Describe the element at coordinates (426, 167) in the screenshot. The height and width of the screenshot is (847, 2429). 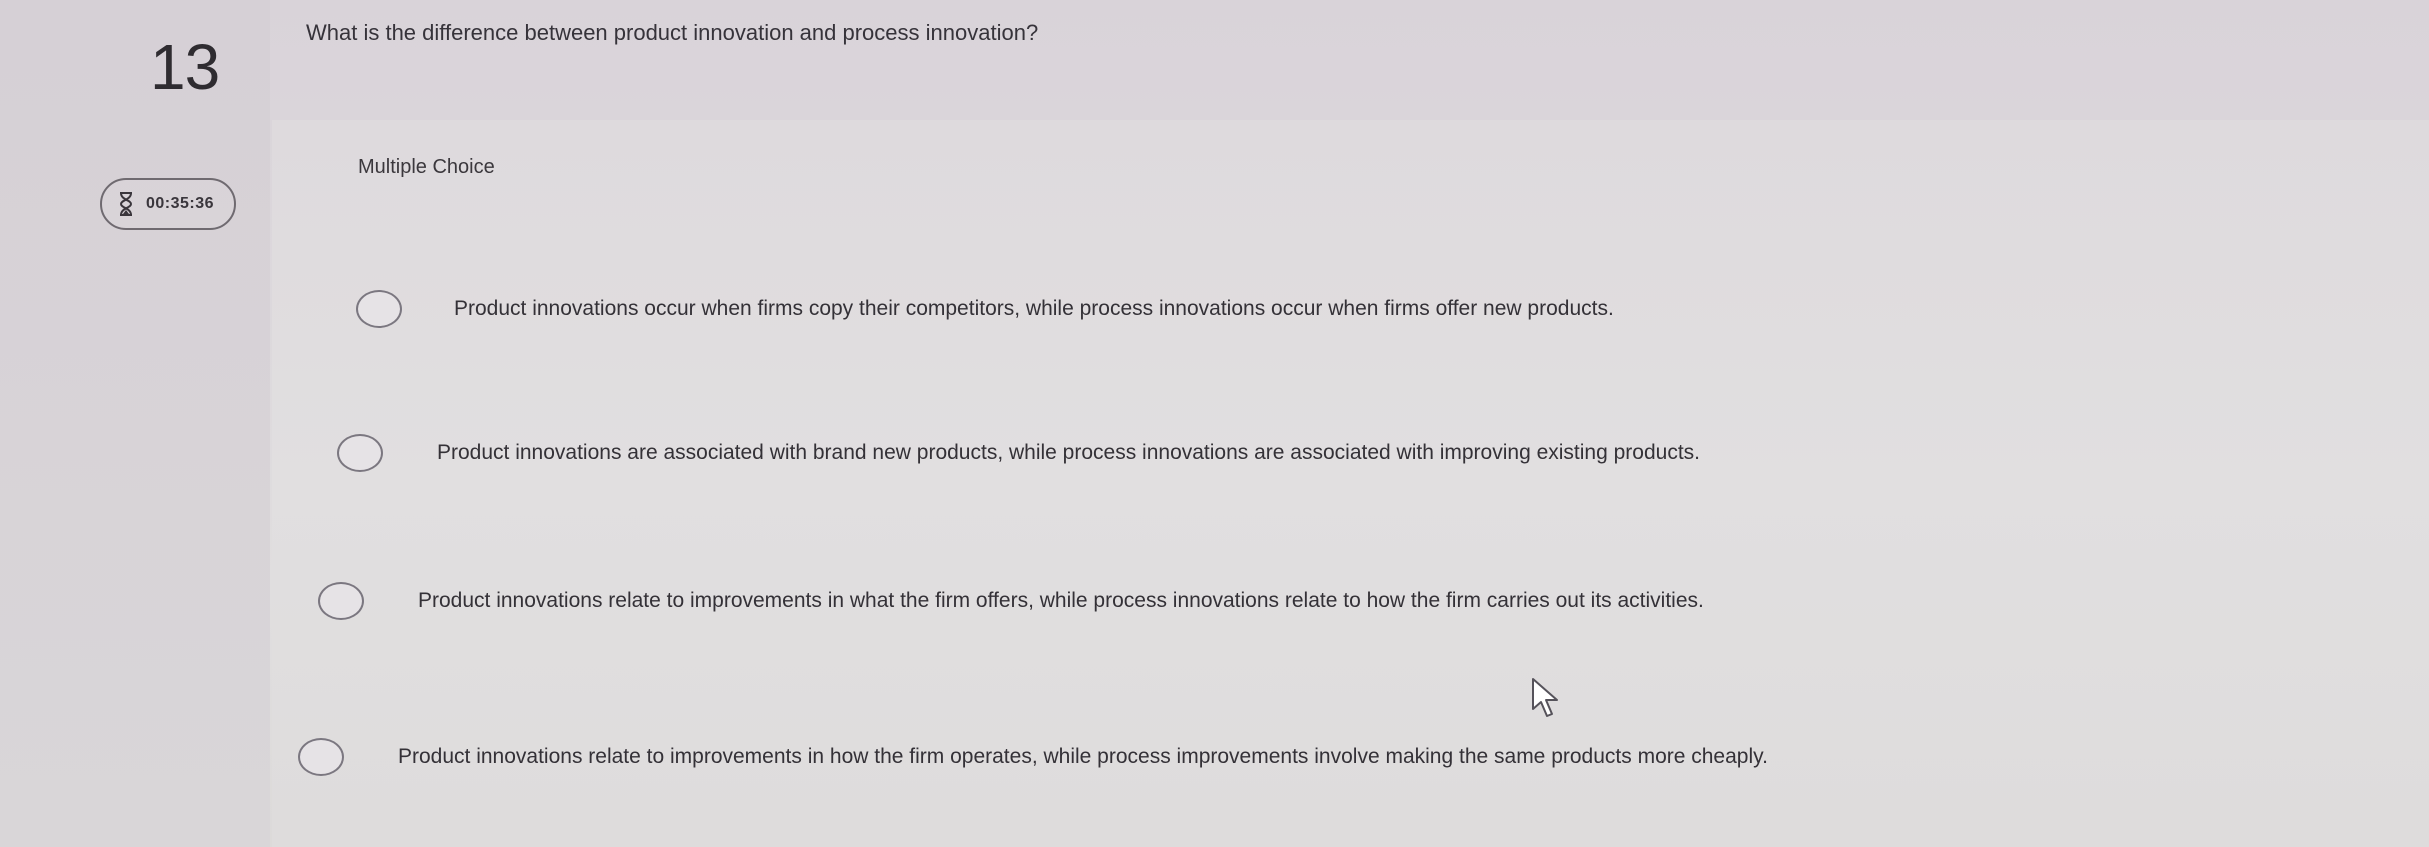
I see `question-type-label: Multiple Choice` at that location.